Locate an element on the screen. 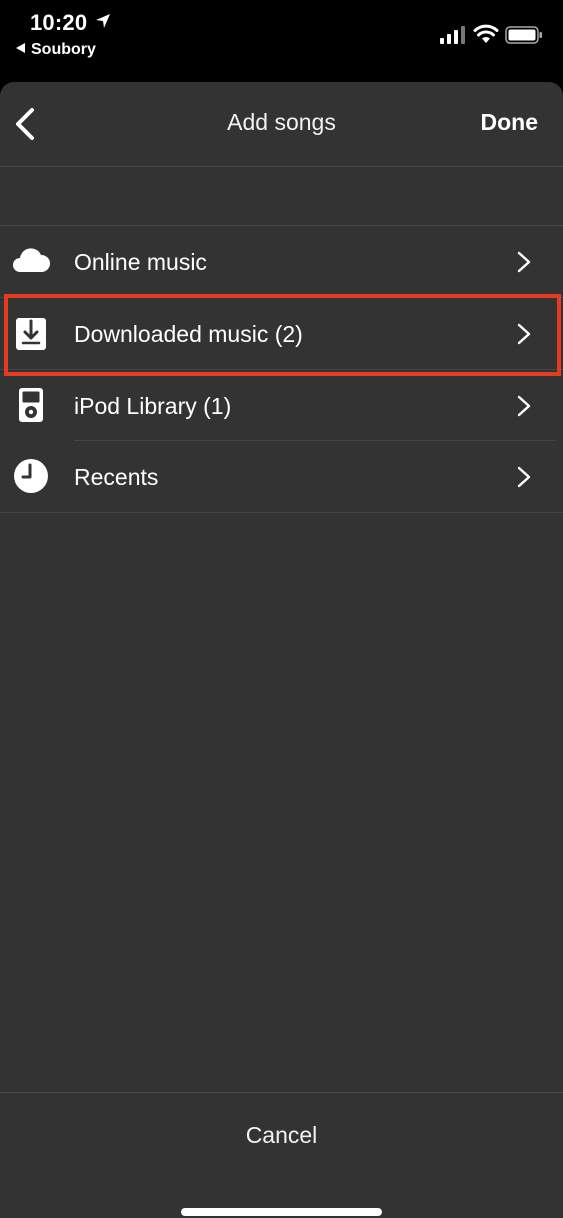 This screenshot has height=1218, width=563. status-bar: 10:20 Soubory is located at coordinates (281, 40).